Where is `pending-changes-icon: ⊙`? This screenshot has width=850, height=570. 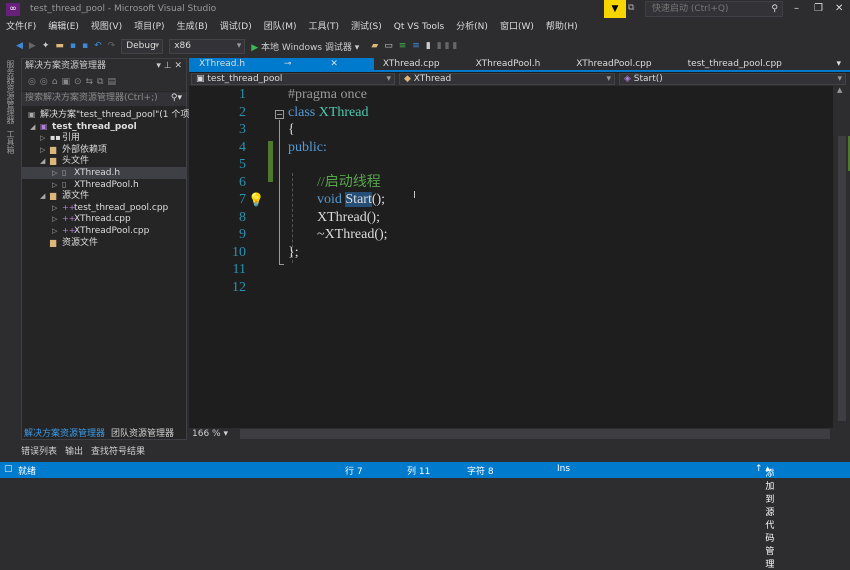
pending-changes-icon: ⊙ is located at coordinates (80, 82).